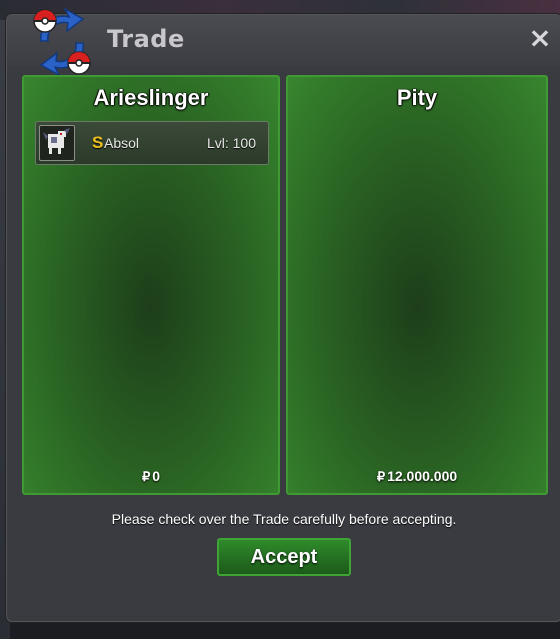 The width and height of the screenshot is (560, 639). What do you see at coordinates (151, 97) in the screenshot?
I see `own-player-name: Arieslinger` at bounding box center [151, 97].